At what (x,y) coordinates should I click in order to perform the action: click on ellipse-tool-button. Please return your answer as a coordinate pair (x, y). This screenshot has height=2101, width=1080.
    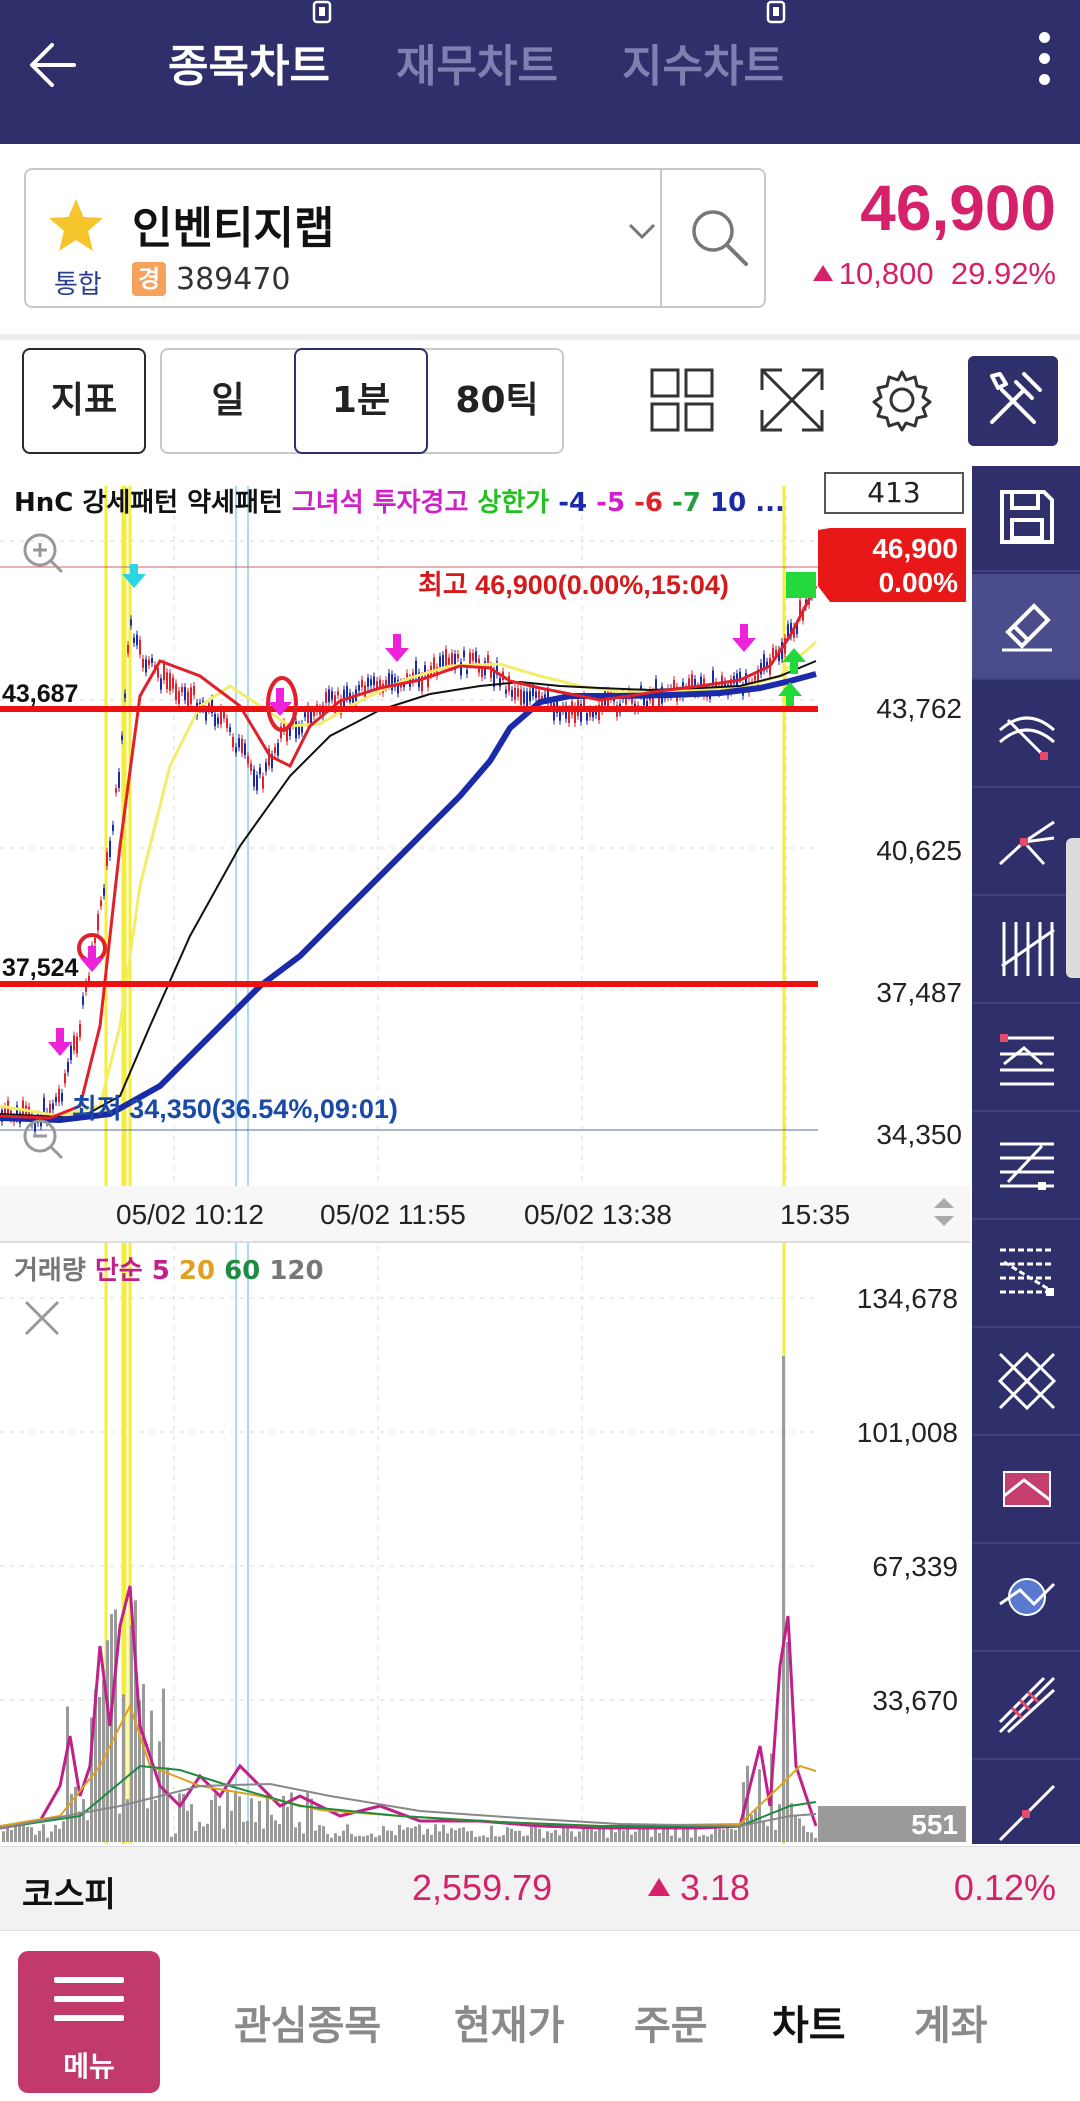
    Looking at the image, I should click on (1026, 1599).